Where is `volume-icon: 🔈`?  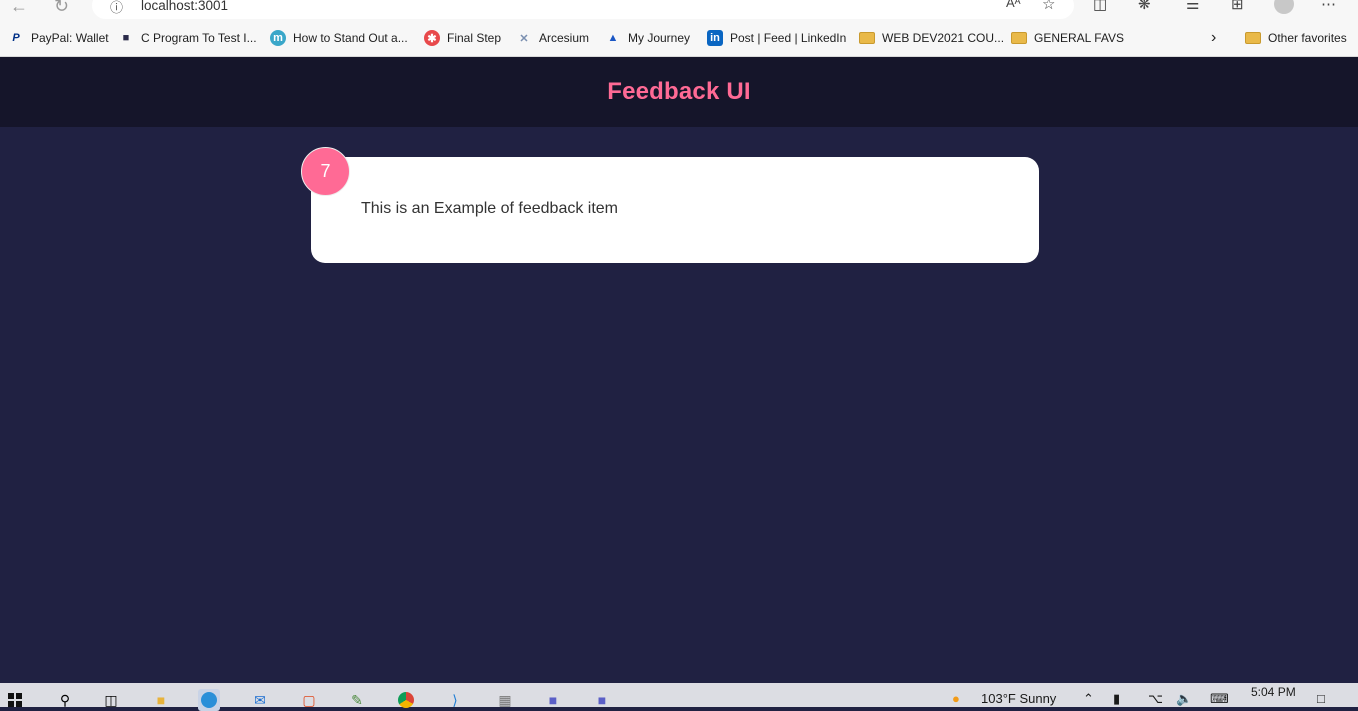
volume-icon: 🔈 is located at coordinates (1184, 699).